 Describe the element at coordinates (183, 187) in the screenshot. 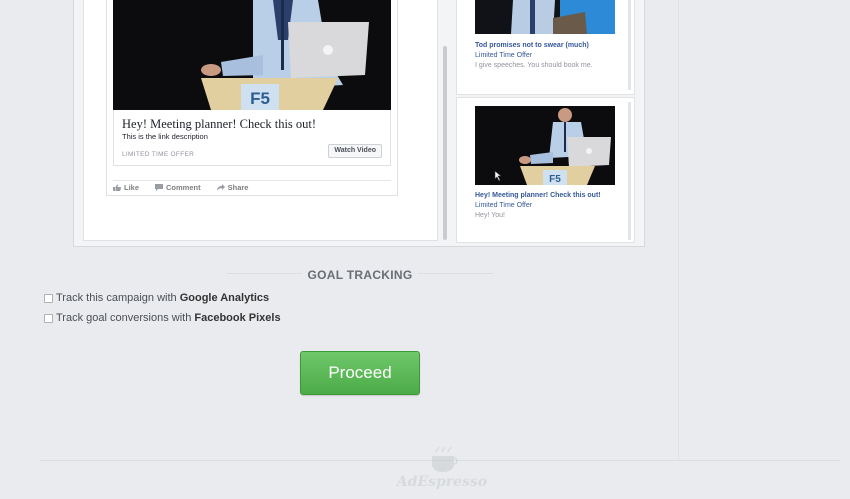

I see `comment-label: Comment` at that location.